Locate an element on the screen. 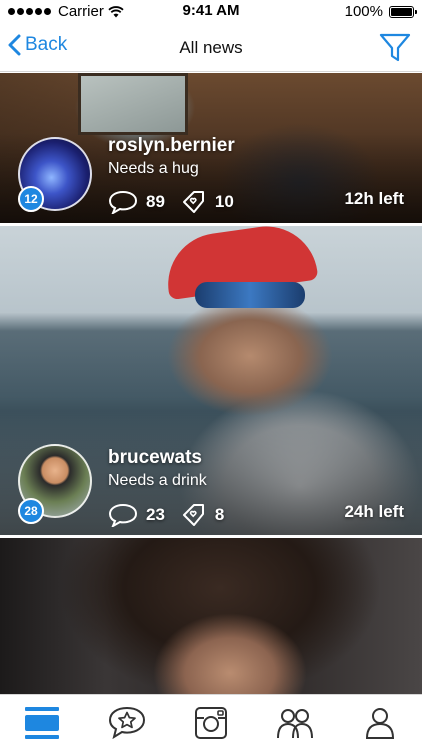  sunglasses is located at coordinates (250, 295).